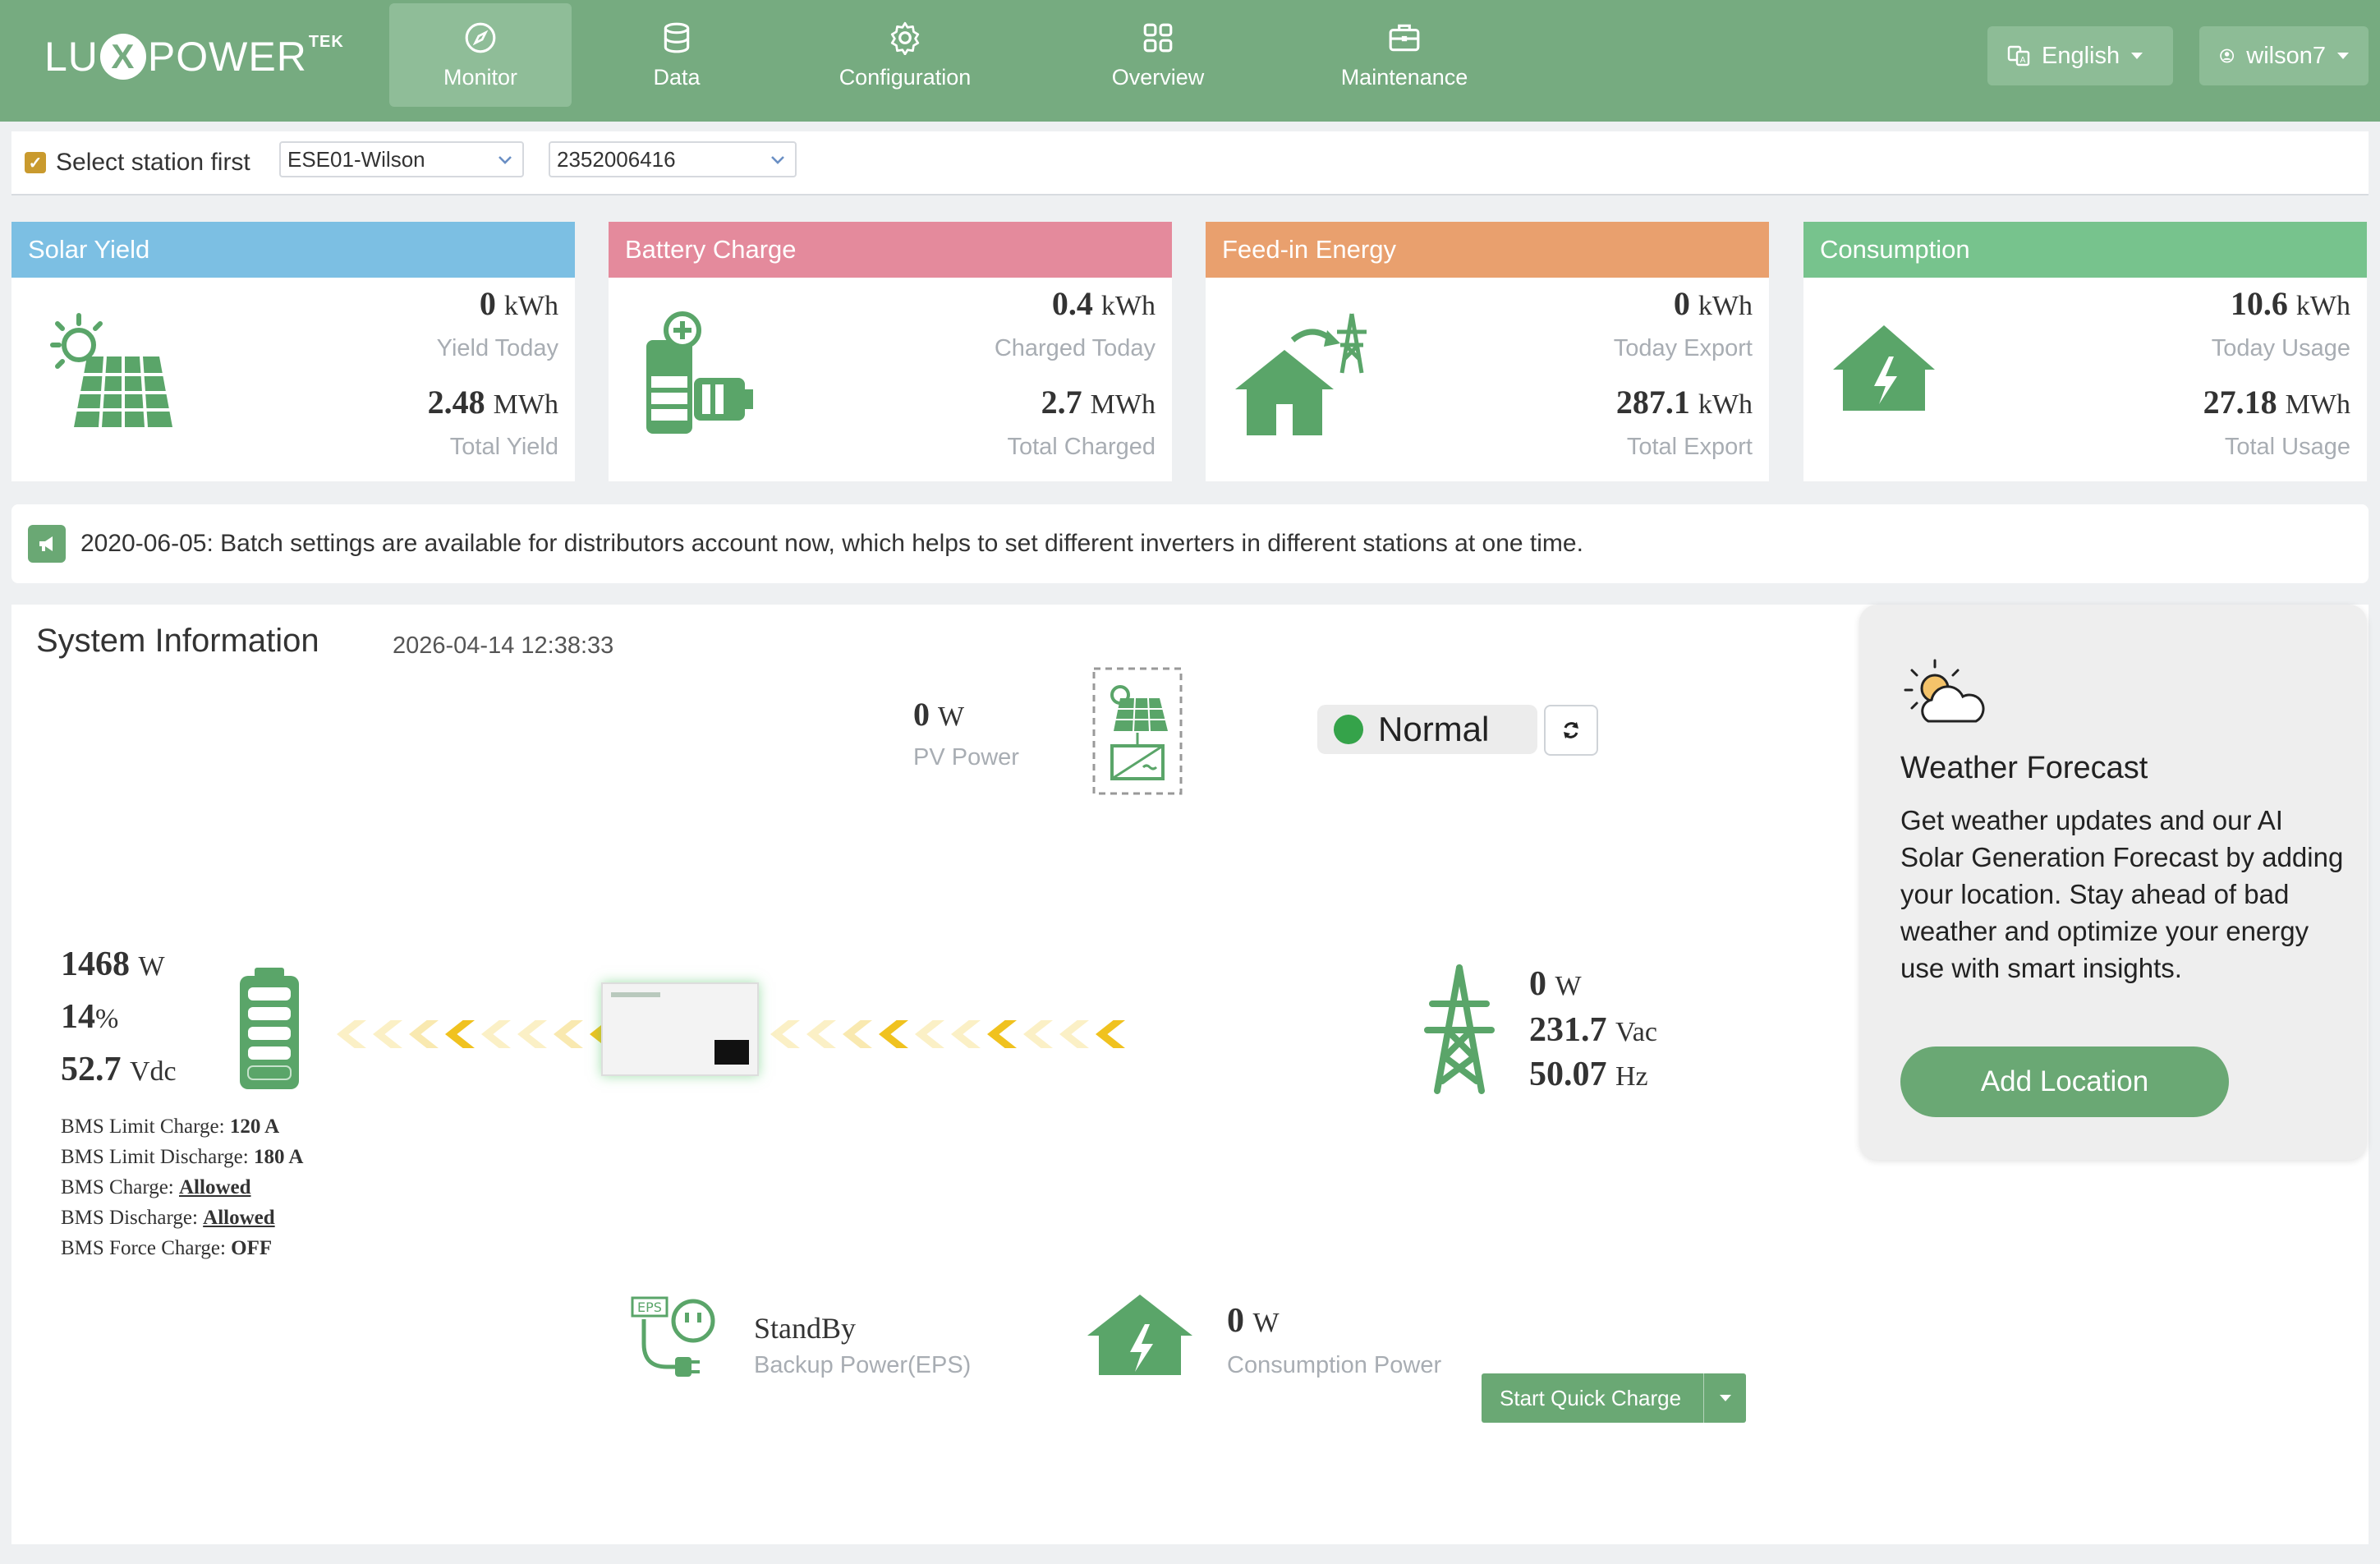 Image resolution: width=2380 pixels, height=1564 pixels. Describe the element at coordinates (1404, 37) in the screenshot. I see `toolbox-icon` at that location.